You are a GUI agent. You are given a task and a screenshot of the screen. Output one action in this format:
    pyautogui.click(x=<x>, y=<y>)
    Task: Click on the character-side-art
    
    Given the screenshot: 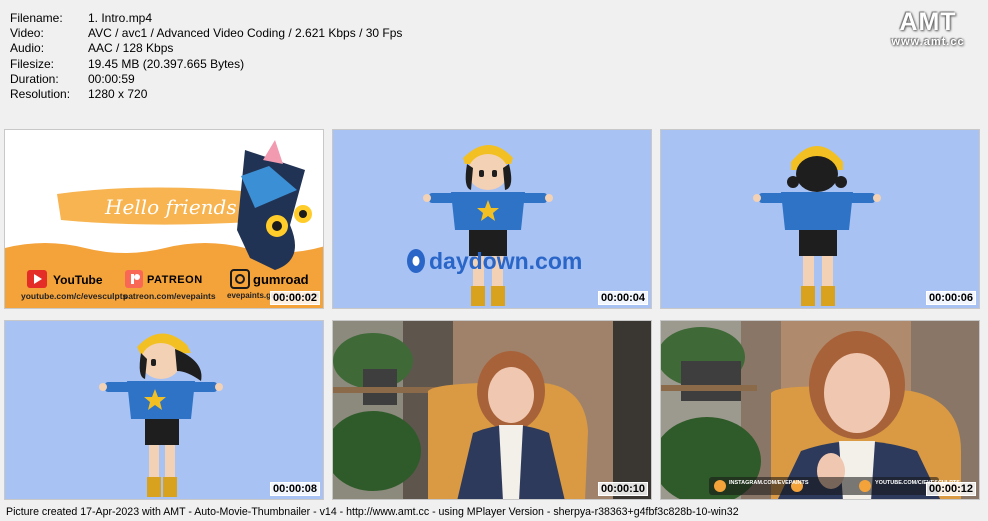 What is the action you would take?
    pyautogui.click(x=161, y=415)
    